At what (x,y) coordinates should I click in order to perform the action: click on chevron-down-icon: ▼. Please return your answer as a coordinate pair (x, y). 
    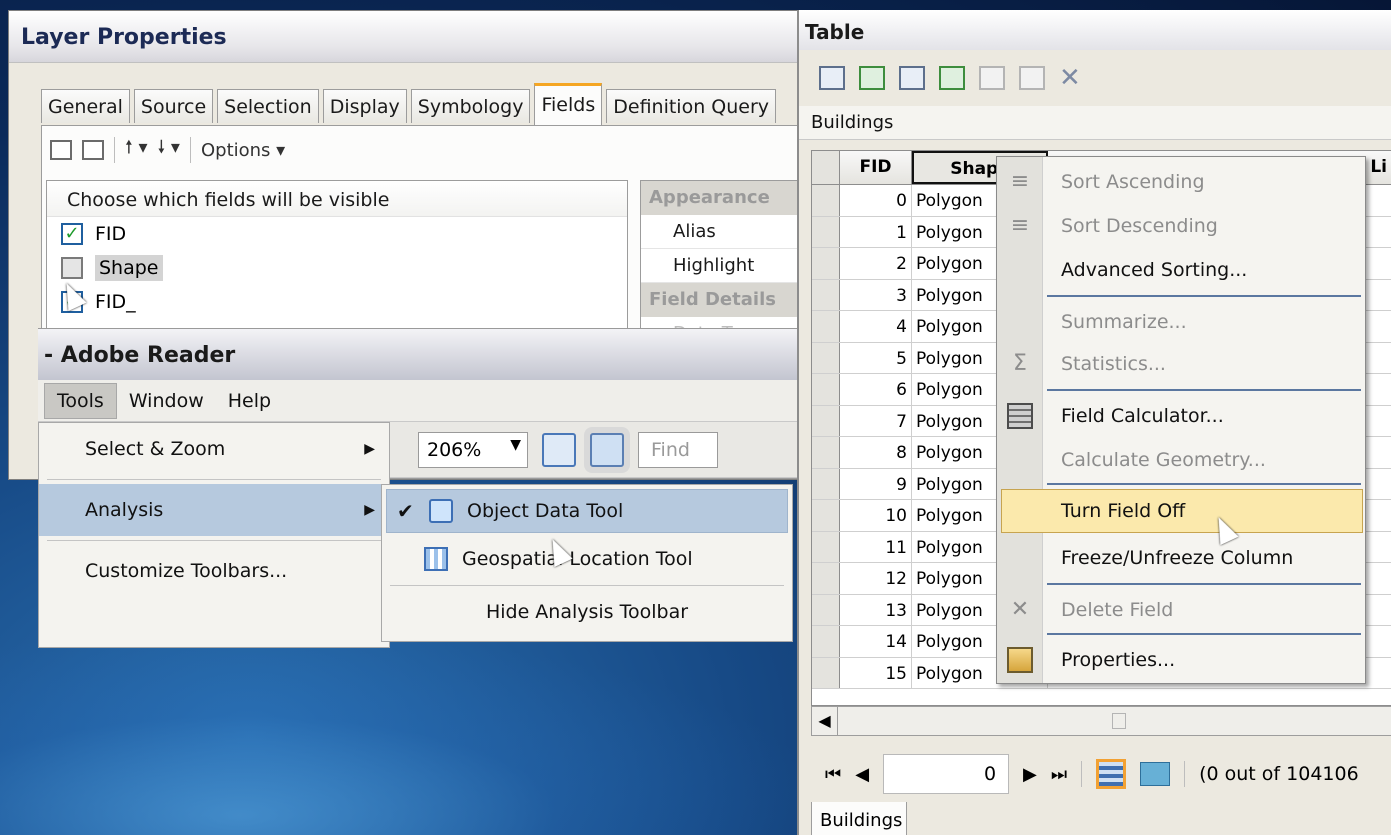
    Looking at the image, I should click on (515, 445).